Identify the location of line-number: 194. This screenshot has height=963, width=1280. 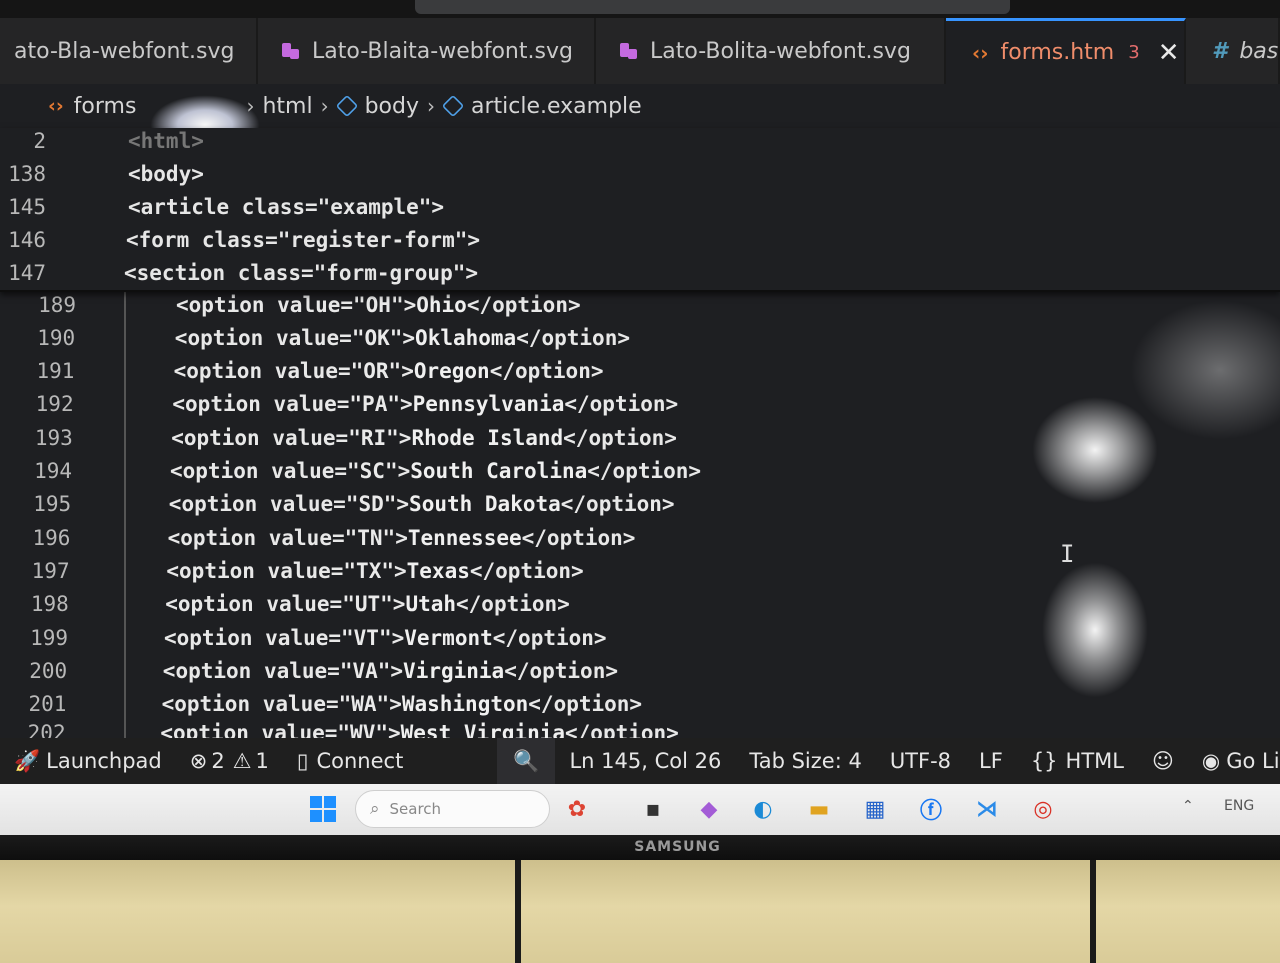
(53, 471).